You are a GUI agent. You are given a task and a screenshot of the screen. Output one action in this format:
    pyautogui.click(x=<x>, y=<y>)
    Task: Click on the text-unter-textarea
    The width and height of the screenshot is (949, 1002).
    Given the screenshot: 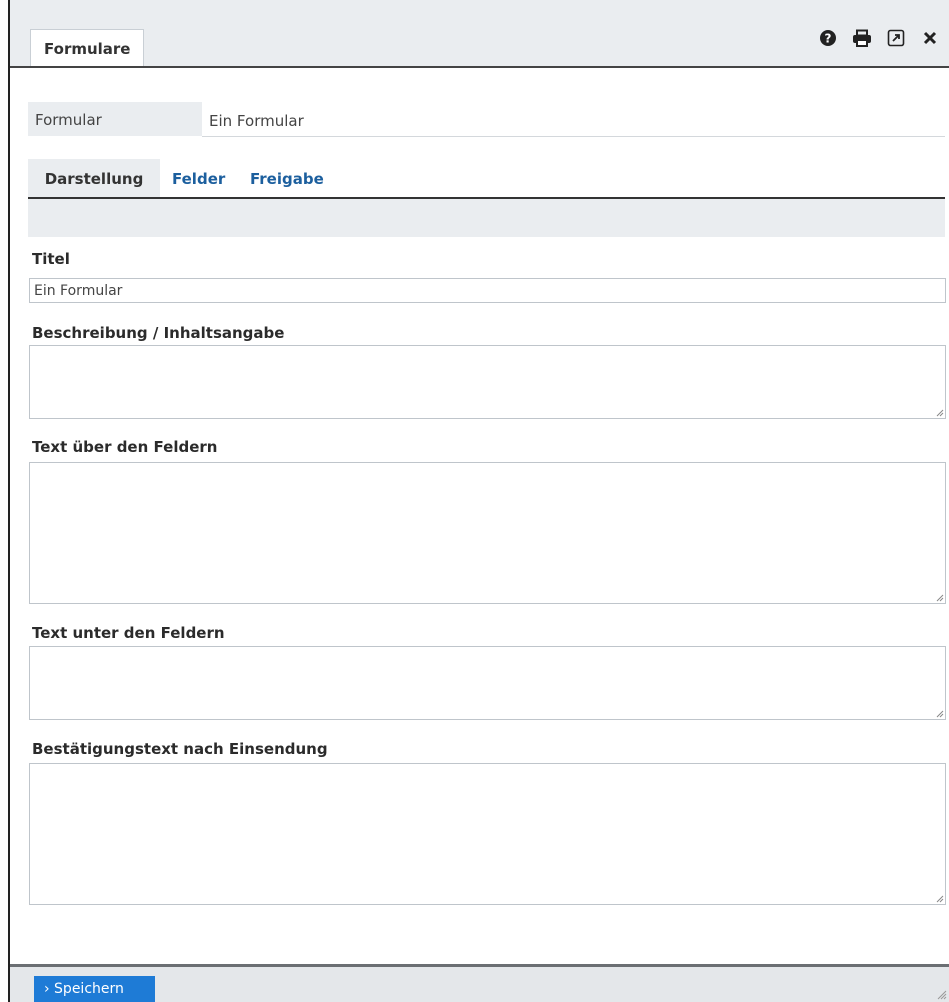 What is the action you would take?
    pyautogui.click(x=487, y=683)
    